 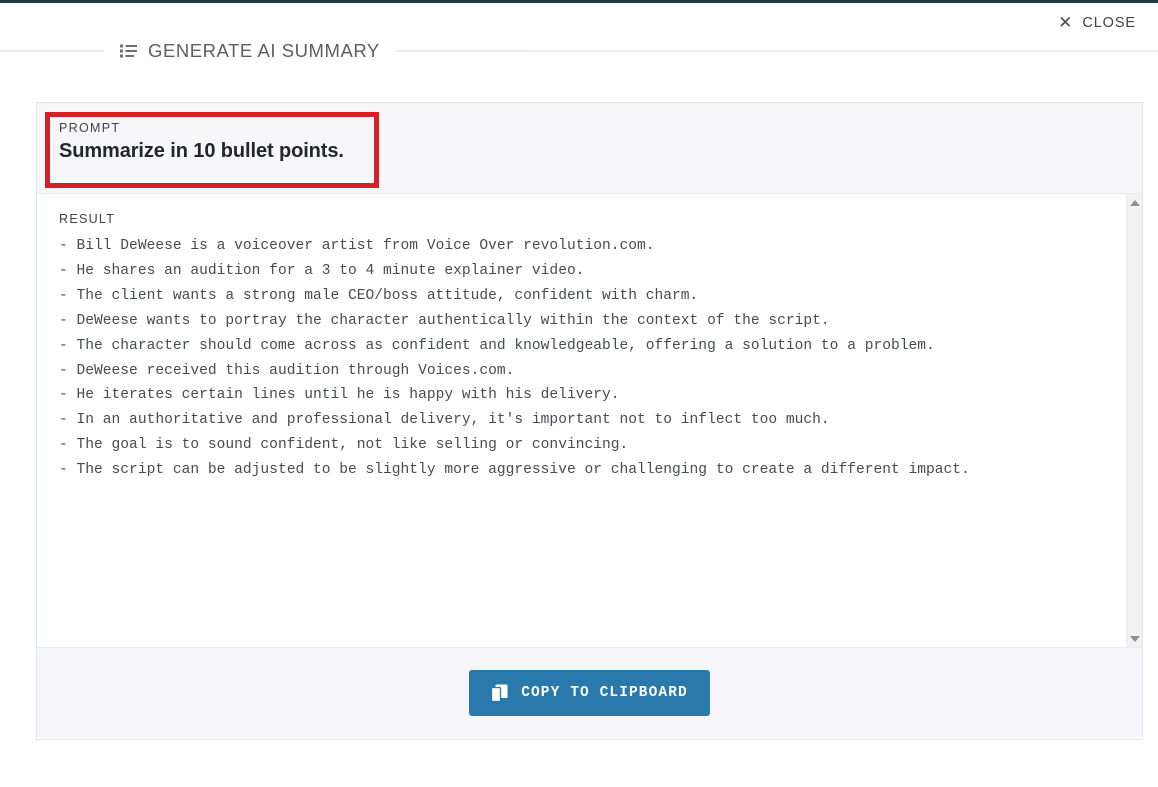 I want to click on card-footer: COPY TO CLIPBOARD, so click(x=589, y=692).